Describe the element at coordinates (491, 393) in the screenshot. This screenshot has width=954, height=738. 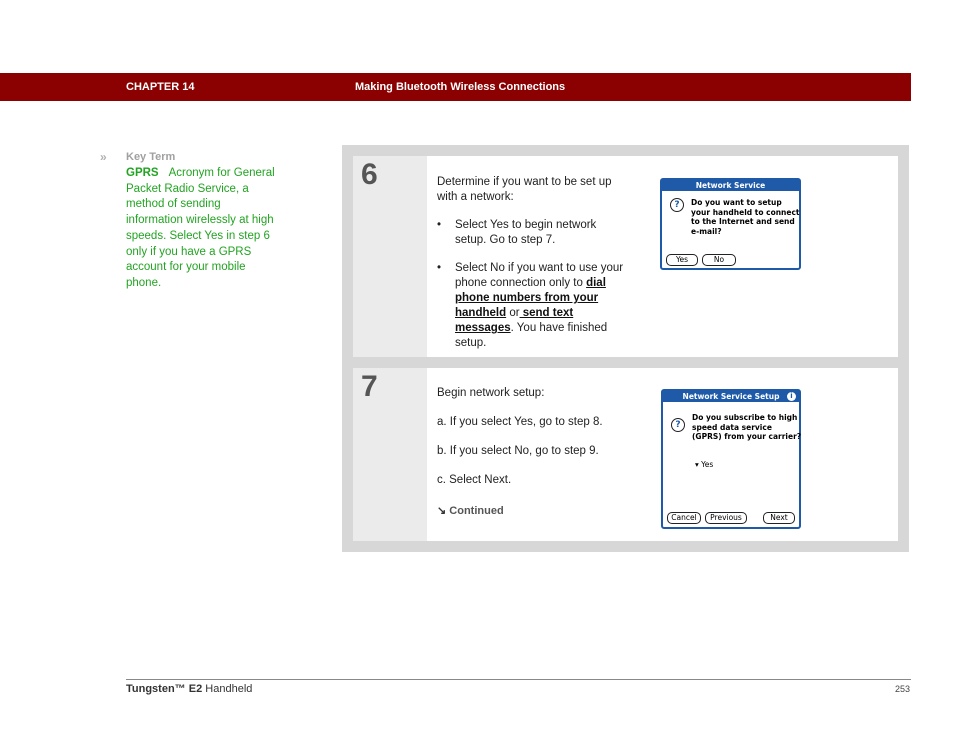
I see `step-intro: Begin network setup:` at that location.